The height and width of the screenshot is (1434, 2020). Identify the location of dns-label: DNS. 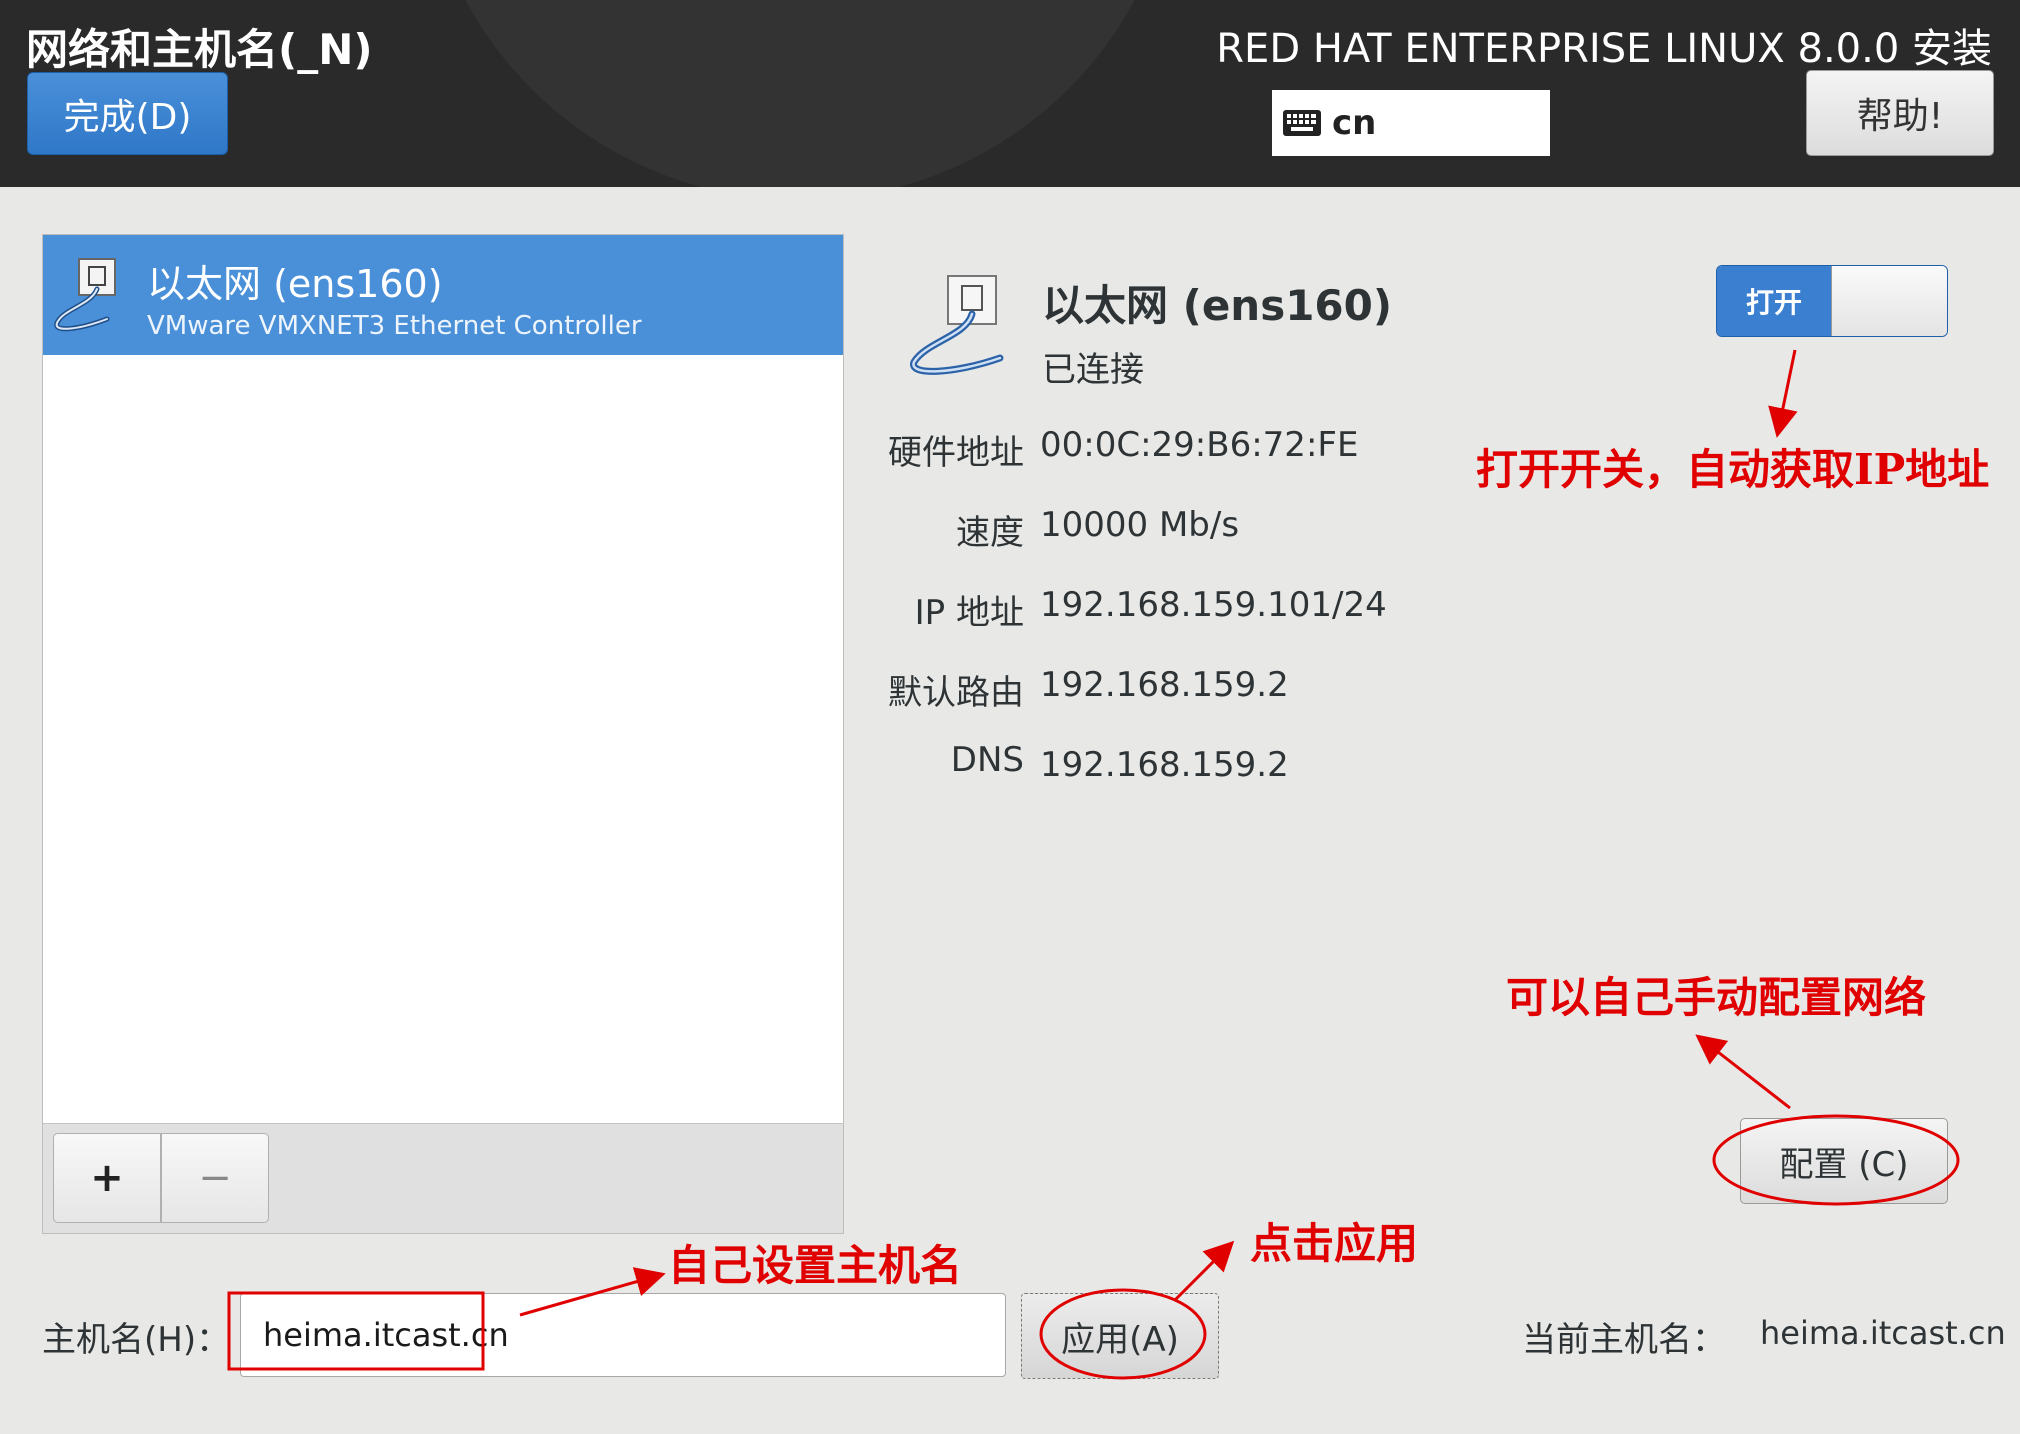
(987, 760).